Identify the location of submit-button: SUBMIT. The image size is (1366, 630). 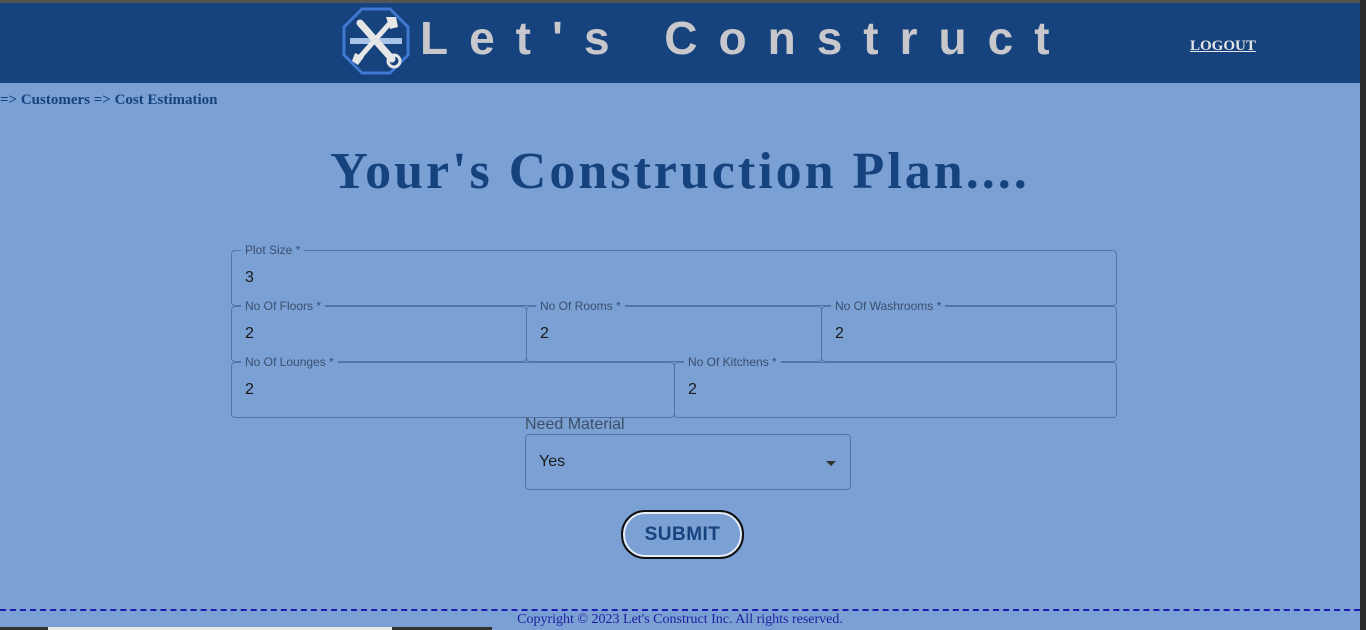
(682, 534).